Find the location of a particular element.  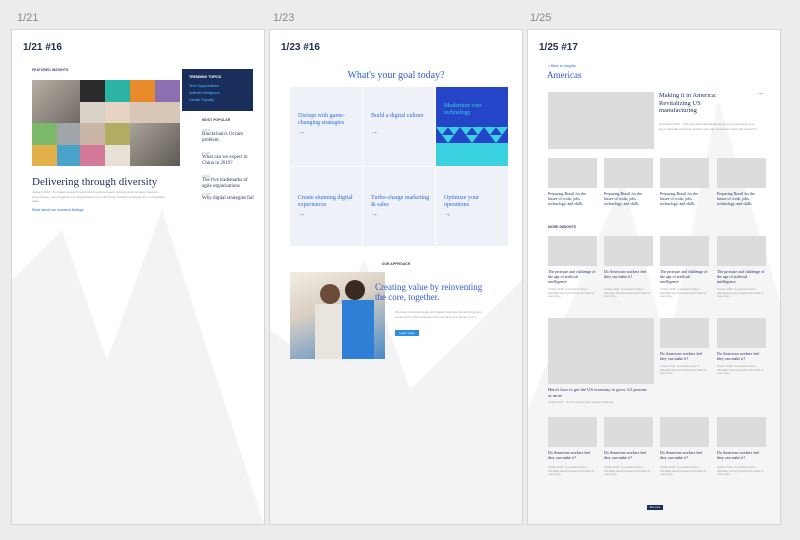

board-label: 1/21 #16 is located at coordinates (42, 47).